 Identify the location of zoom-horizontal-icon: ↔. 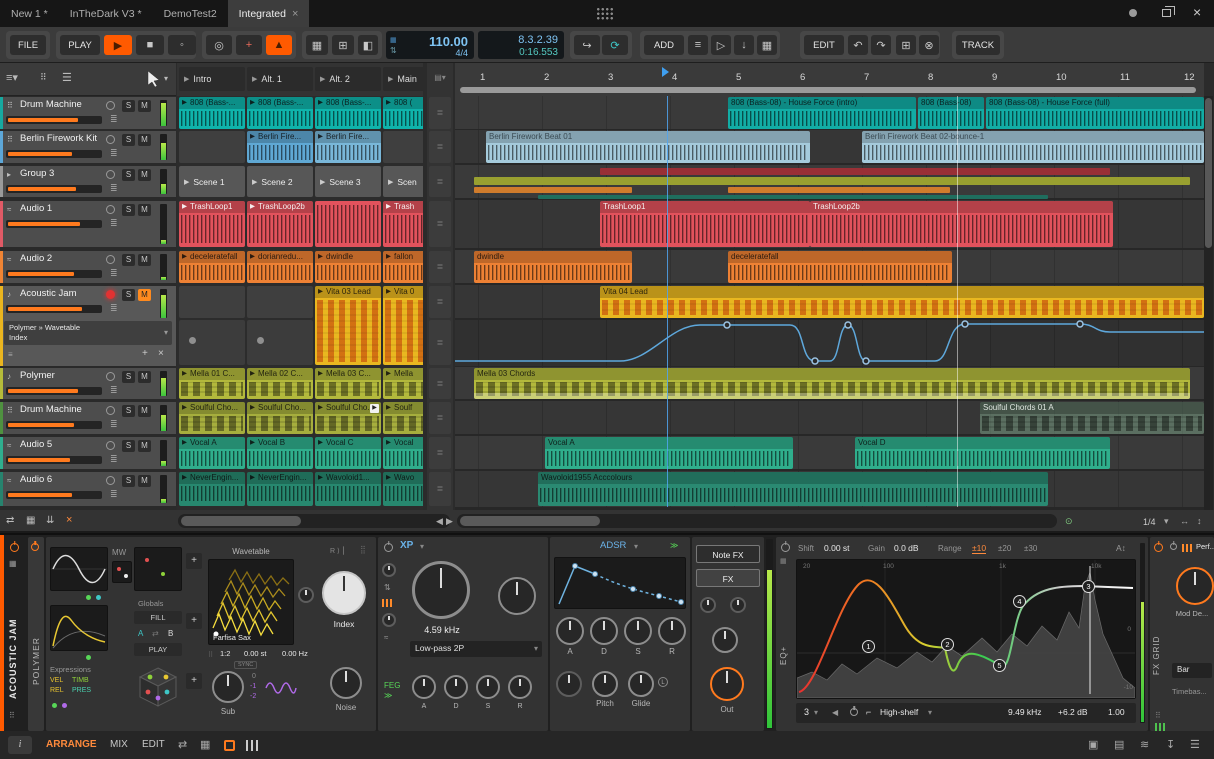
(1184, 521).